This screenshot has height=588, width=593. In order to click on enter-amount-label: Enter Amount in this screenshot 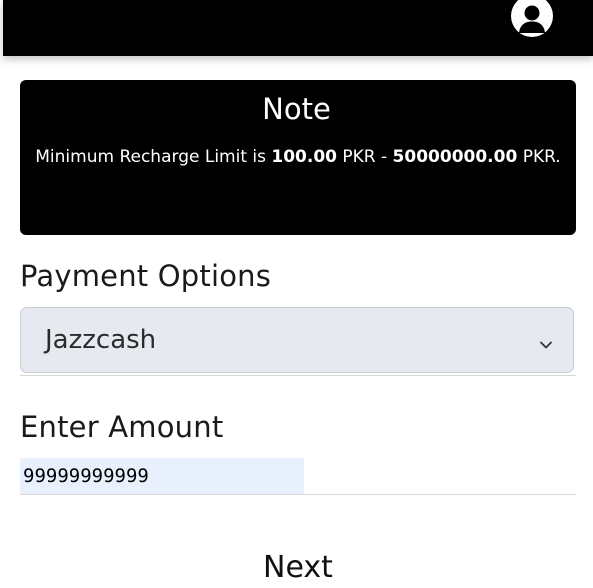, I will do `click(122, 427)`.